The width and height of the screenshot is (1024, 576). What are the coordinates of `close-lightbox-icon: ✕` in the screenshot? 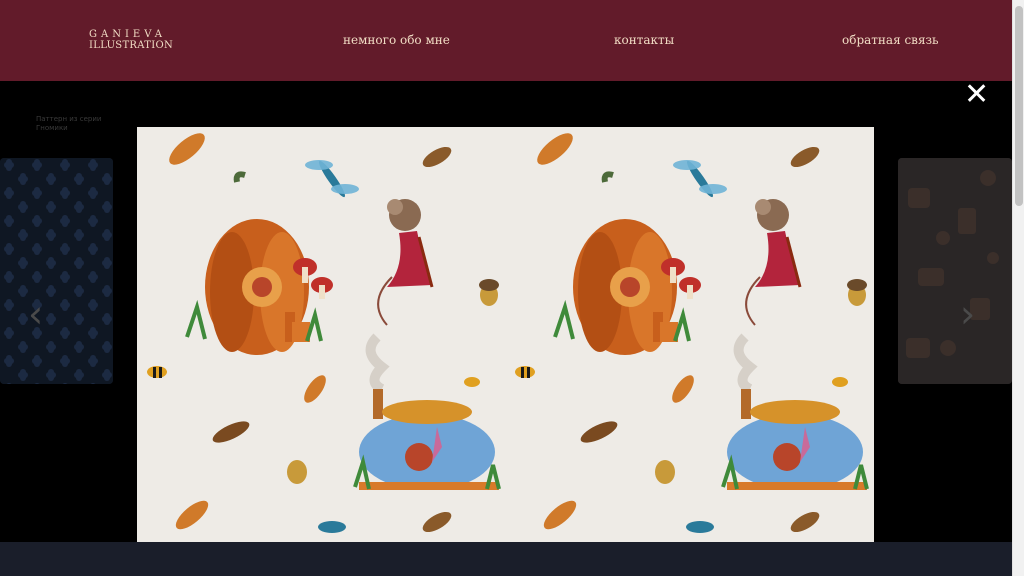 It's located at (976, 95).